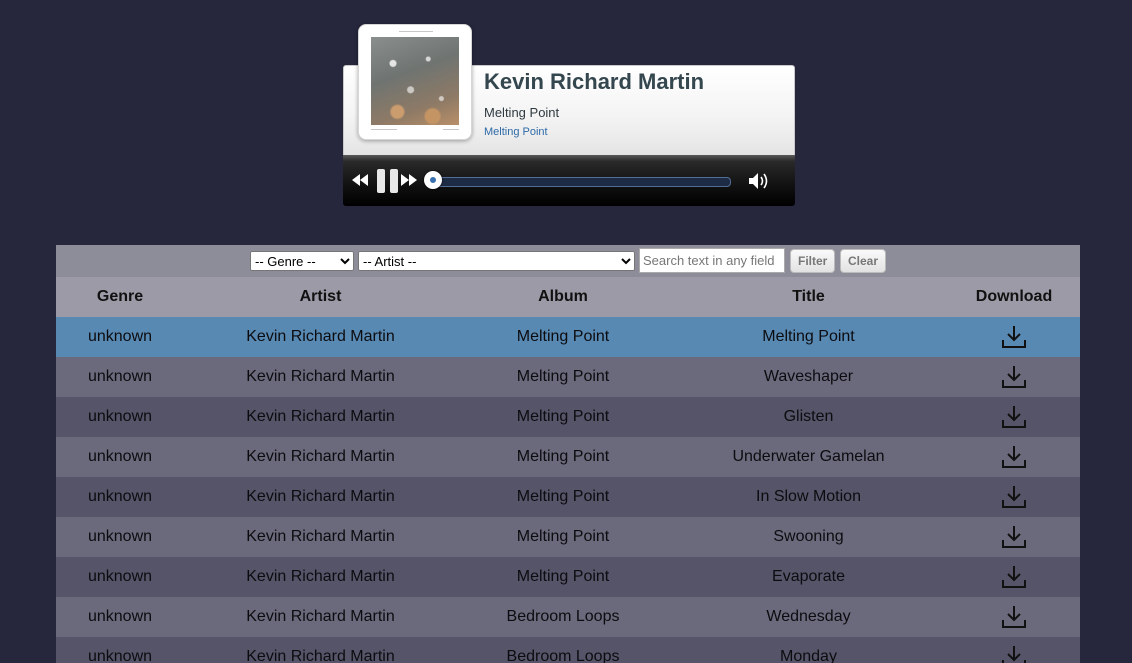  I want to click on table-header-row: Genre Artist Album Title Download, so click(568, 297).